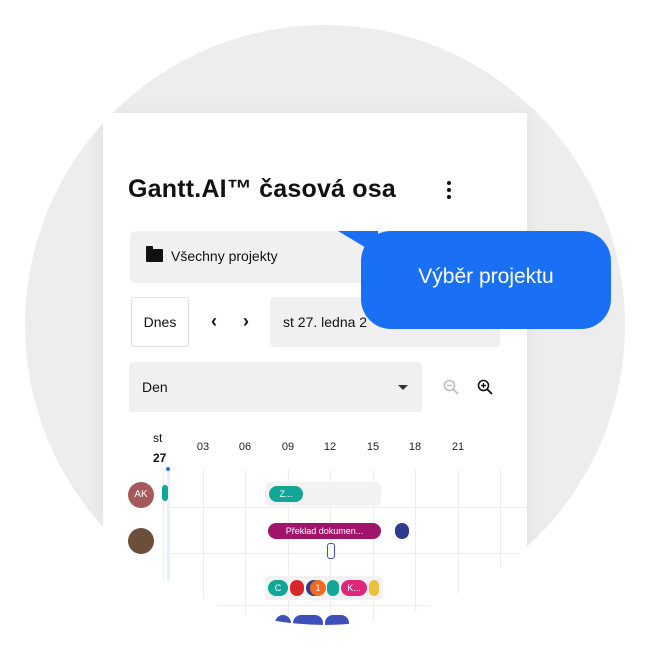 The width and height of the screenshot is (650, 650). I want to click on view-select: Den, so click(275, 387).